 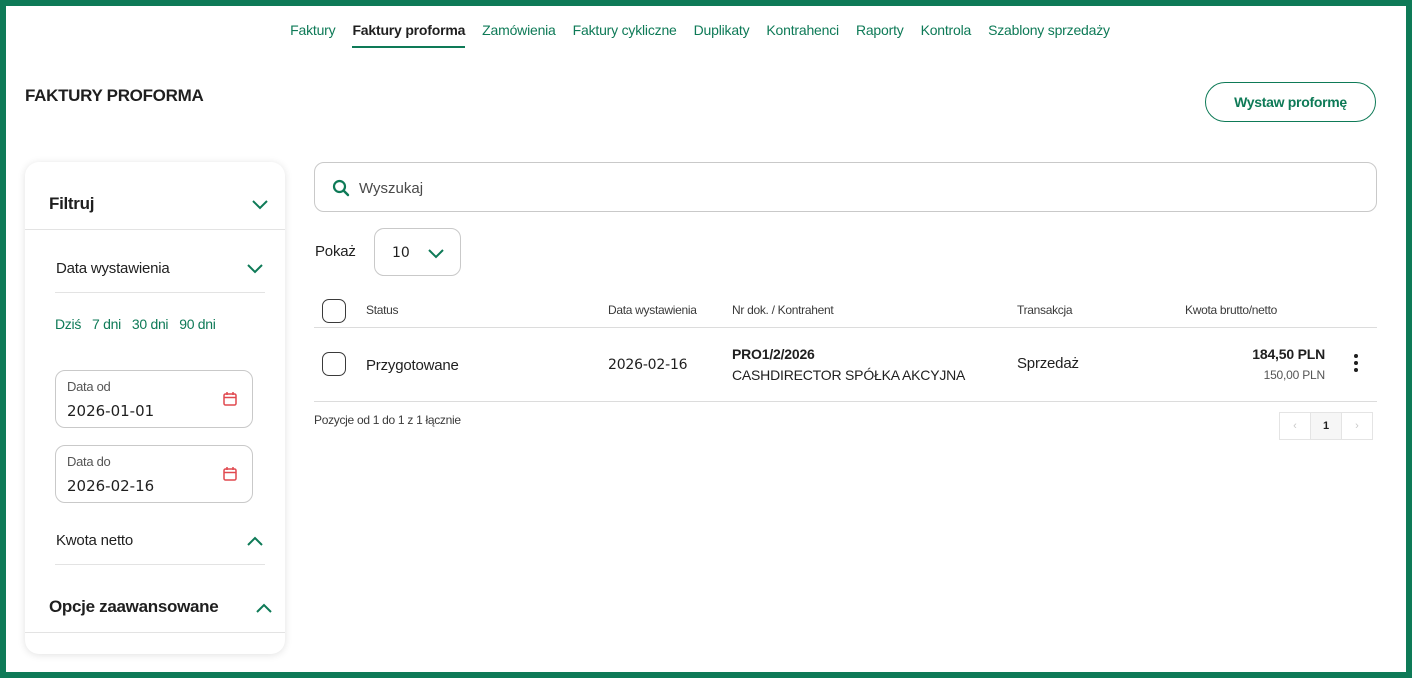 I want to click on pagination-next-button: ›, so click(x=1357, y=426).